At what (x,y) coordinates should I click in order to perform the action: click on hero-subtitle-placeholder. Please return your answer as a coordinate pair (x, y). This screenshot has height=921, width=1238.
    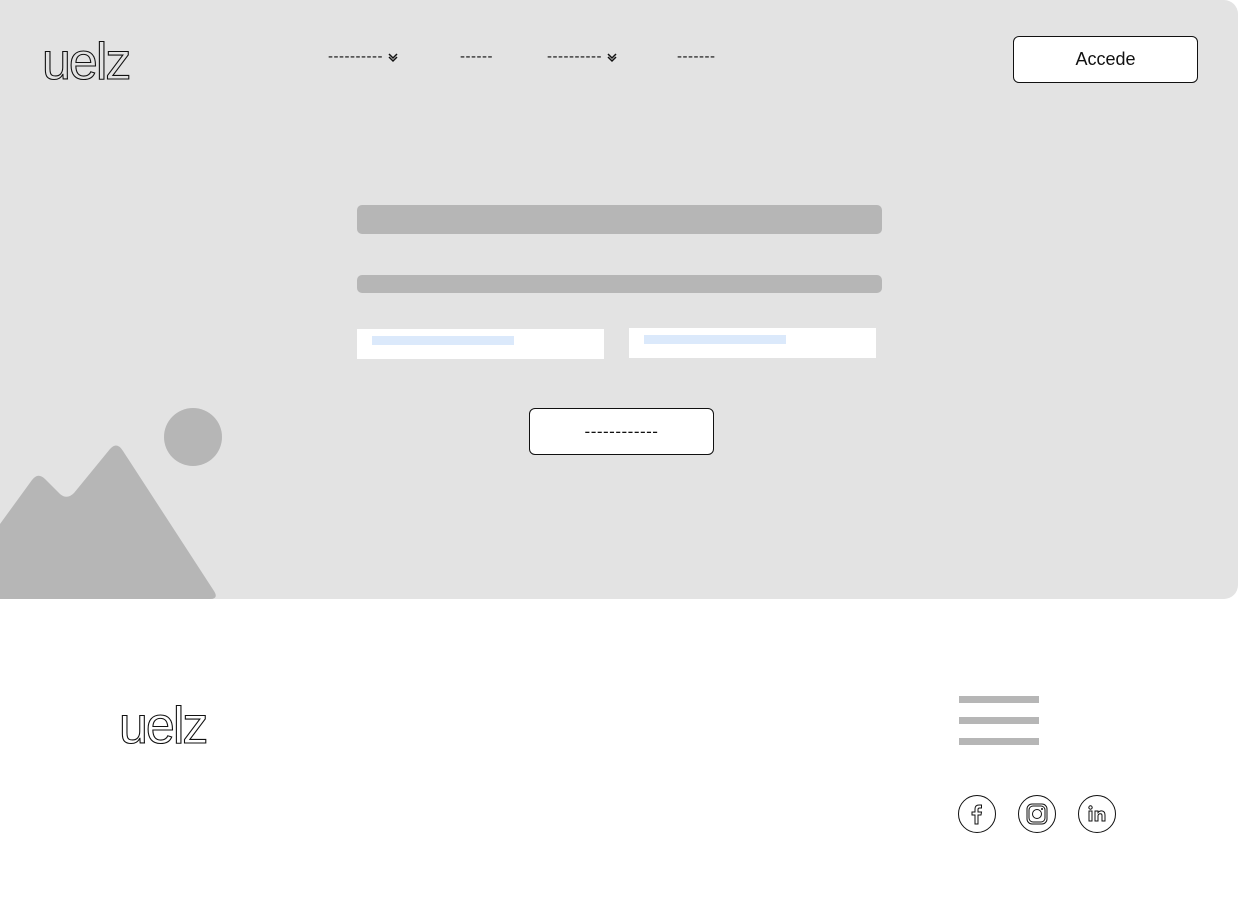
    Looking at the image, I should click on (619, 284).